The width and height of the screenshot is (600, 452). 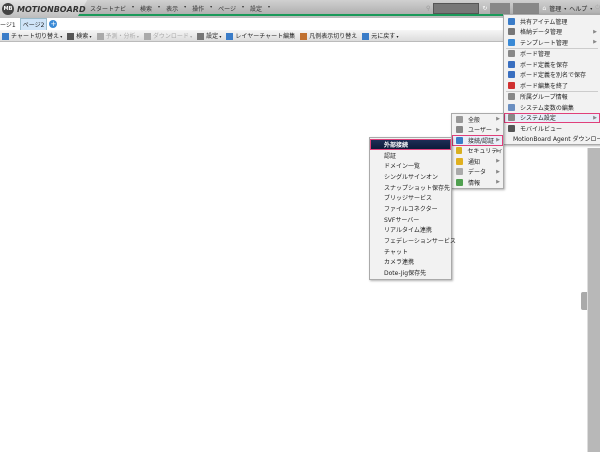 I want to click on menu-item-label: システム設定, so click(x=538, y=119).